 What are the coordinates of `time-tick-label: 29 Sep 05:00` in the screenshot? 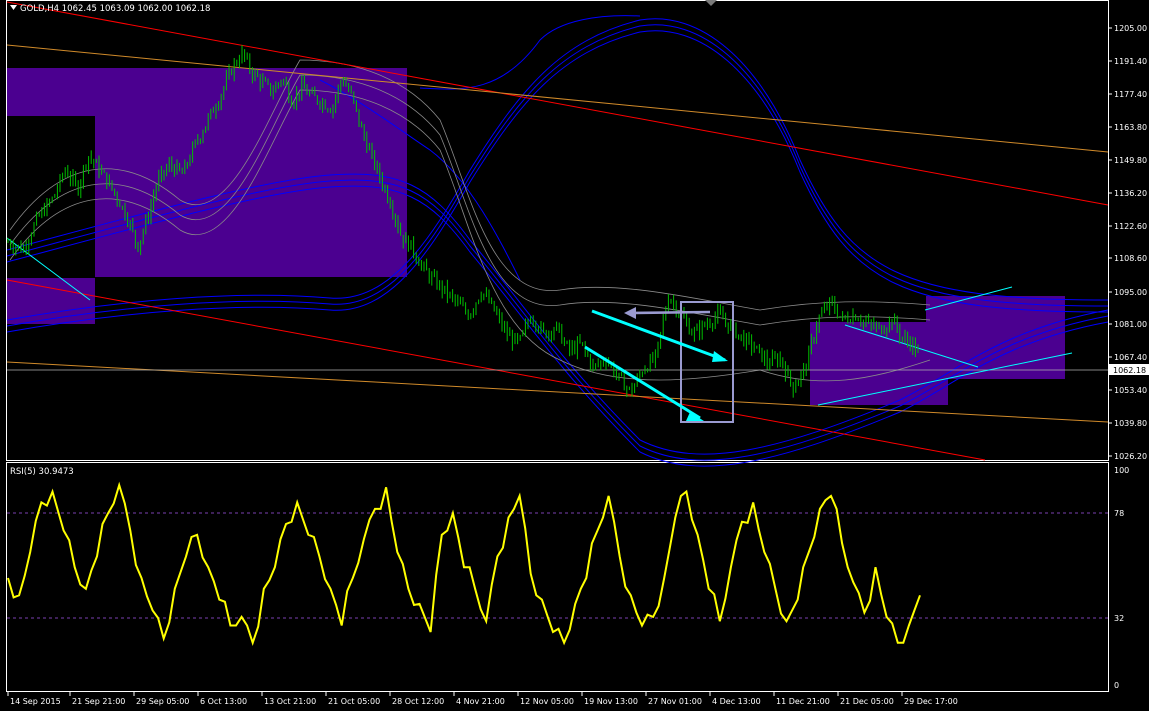 It's located at (162, 701).